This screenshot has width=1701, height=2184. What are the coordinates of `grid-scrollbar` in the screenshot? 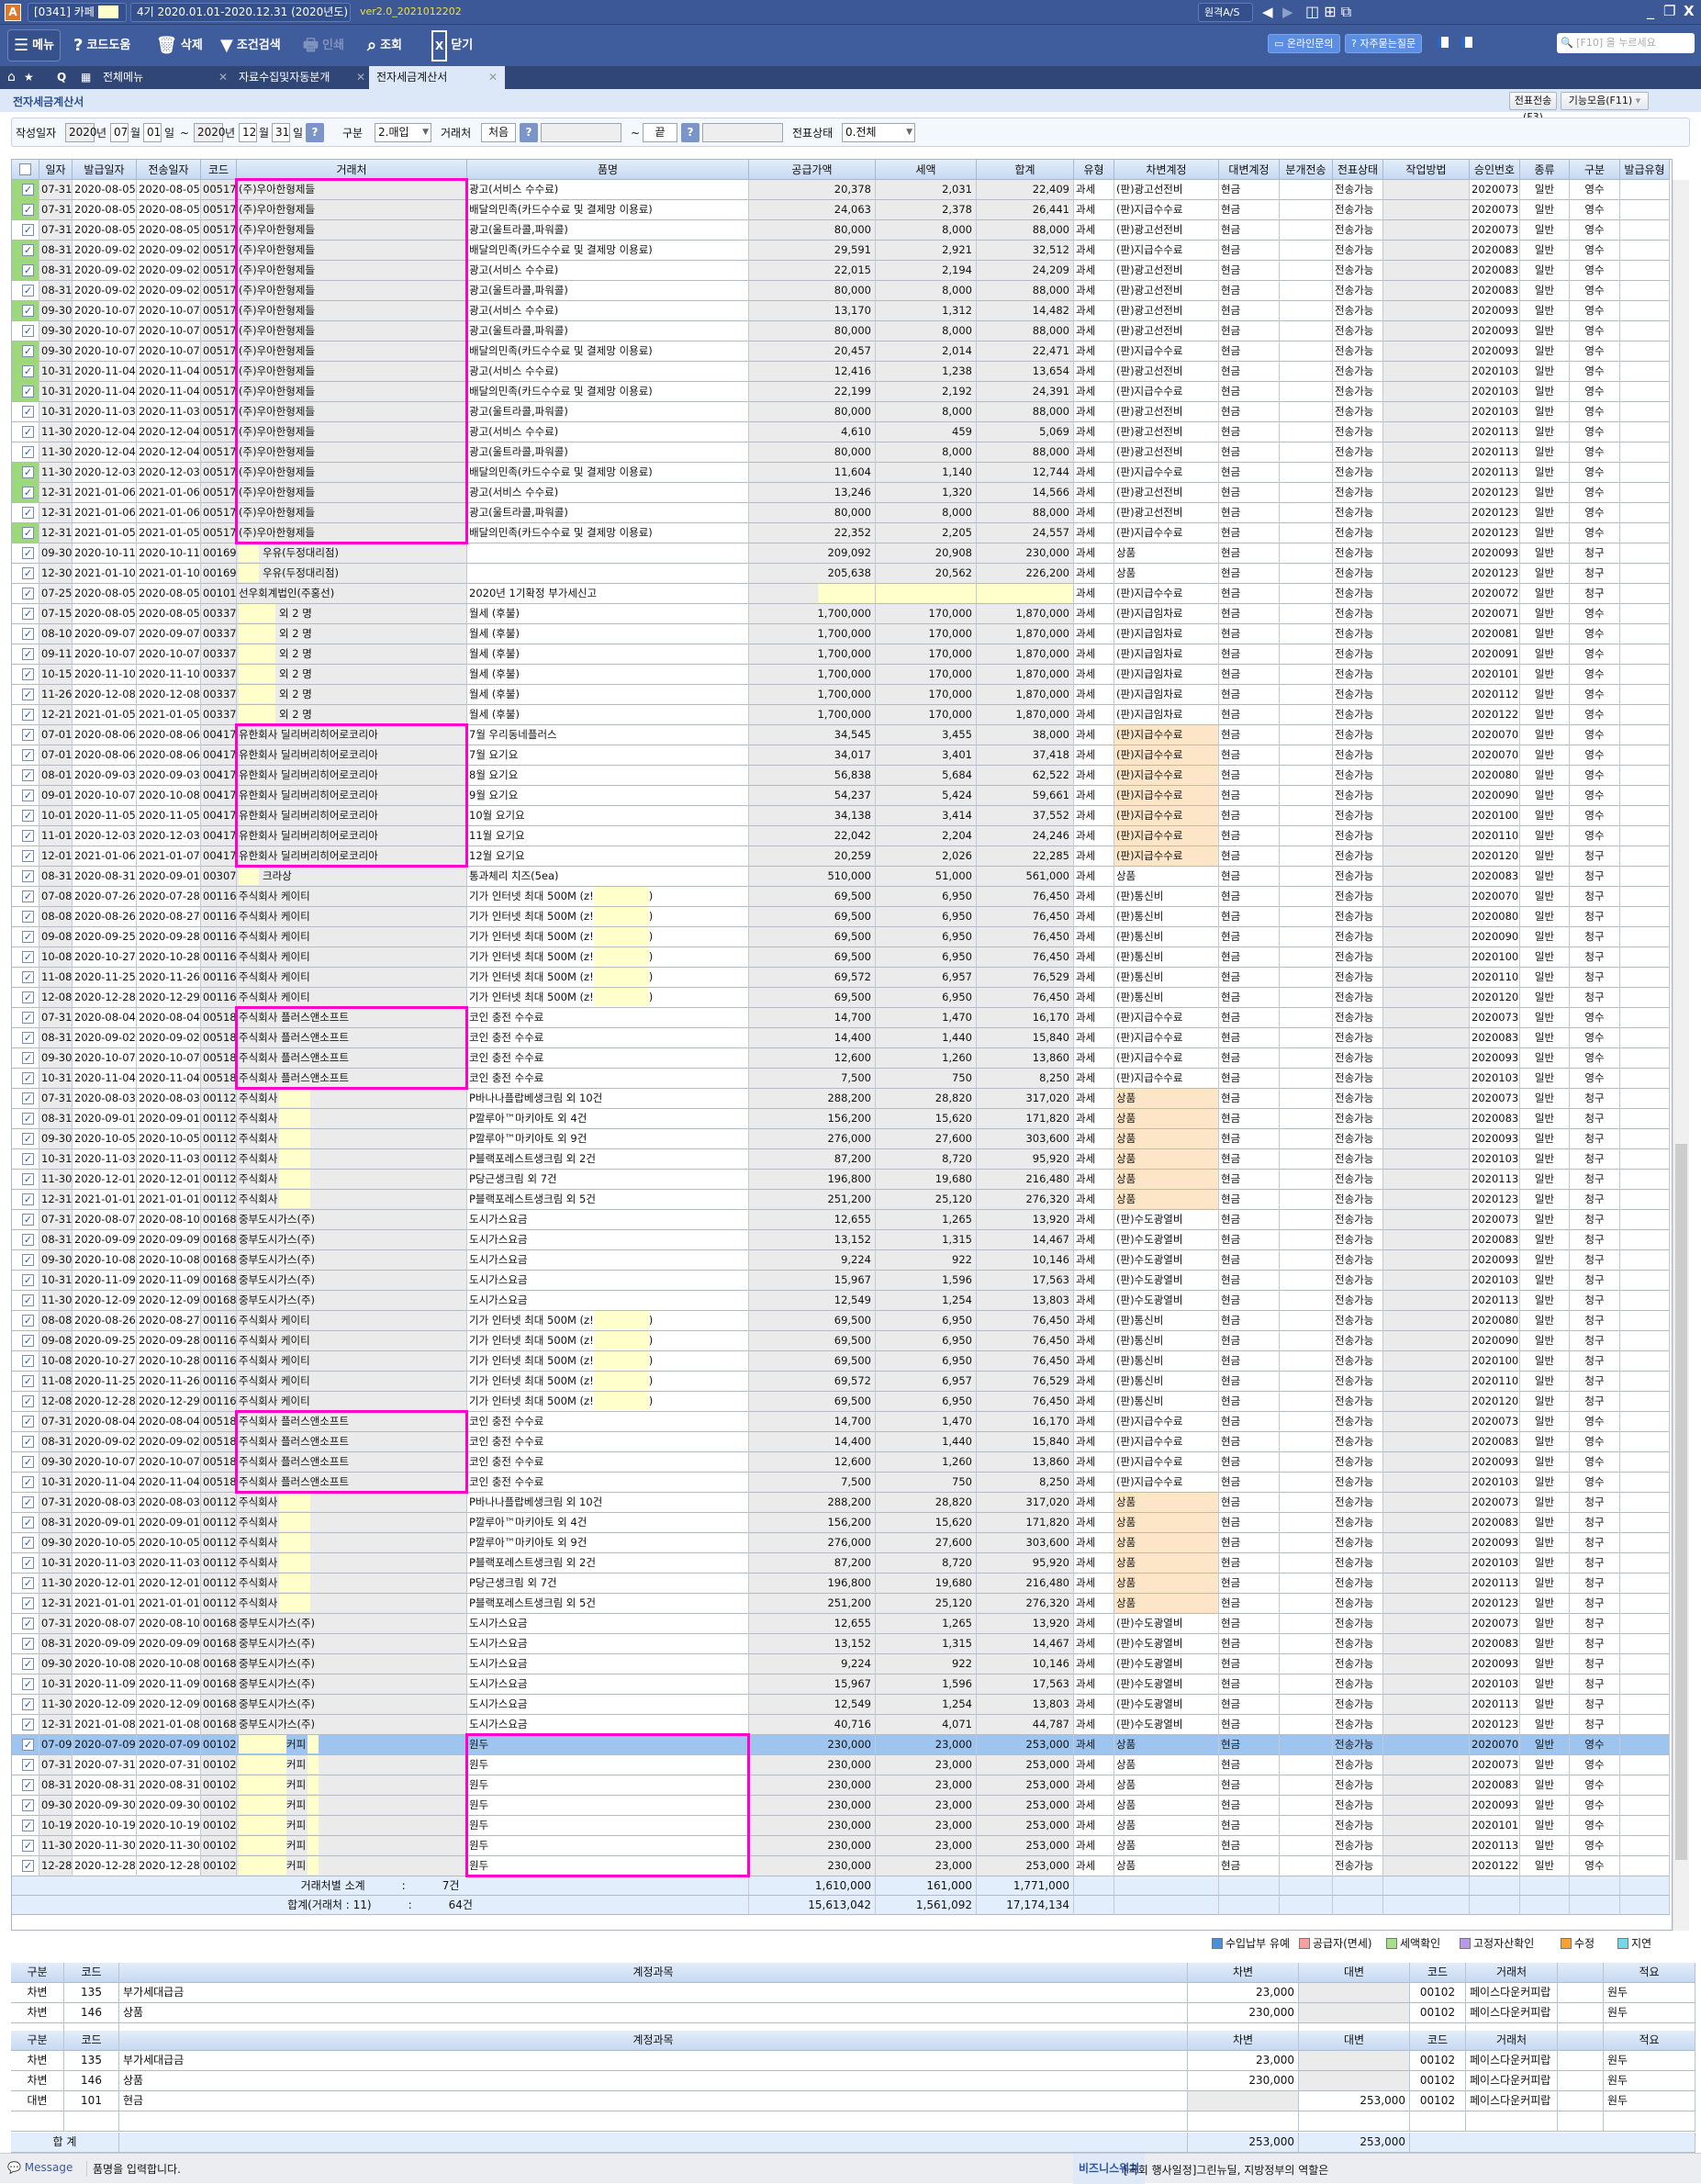 It's located at (1681, 1055).